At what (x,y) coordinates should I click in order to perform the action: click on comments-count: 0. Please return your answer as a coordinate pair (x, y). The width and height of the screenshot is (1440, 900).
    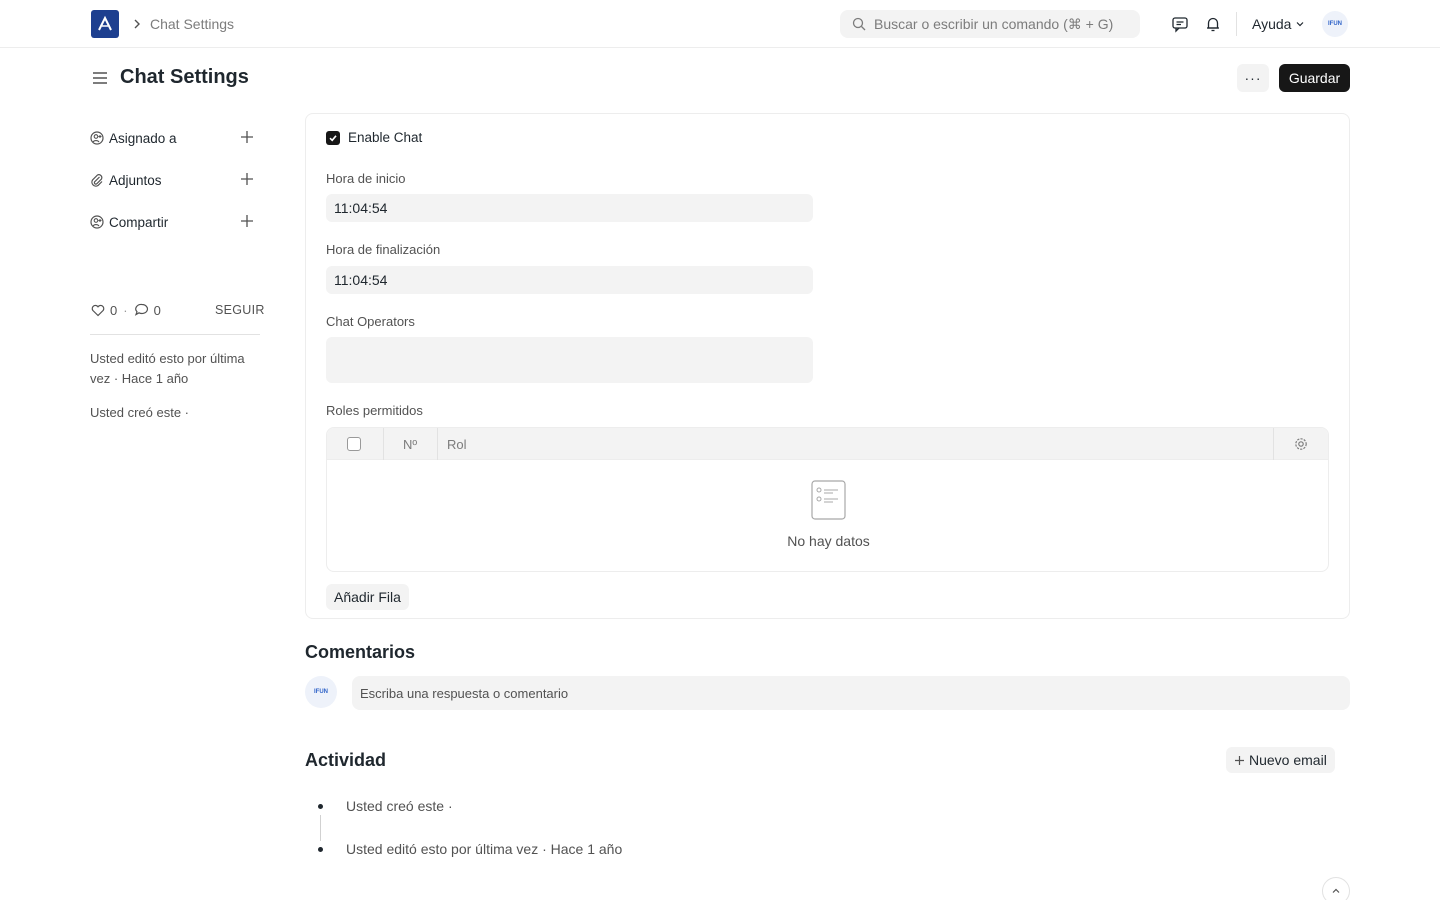
    Looking at the image, I should click on (157, 310).